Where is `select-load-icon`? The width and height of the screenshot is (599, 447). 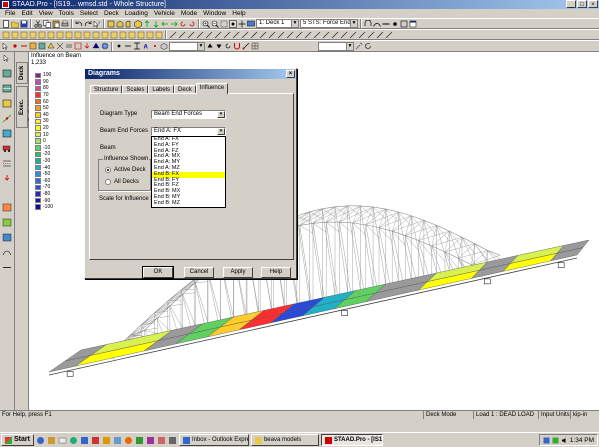
select-load-icon is located at coordinates (87, 46).